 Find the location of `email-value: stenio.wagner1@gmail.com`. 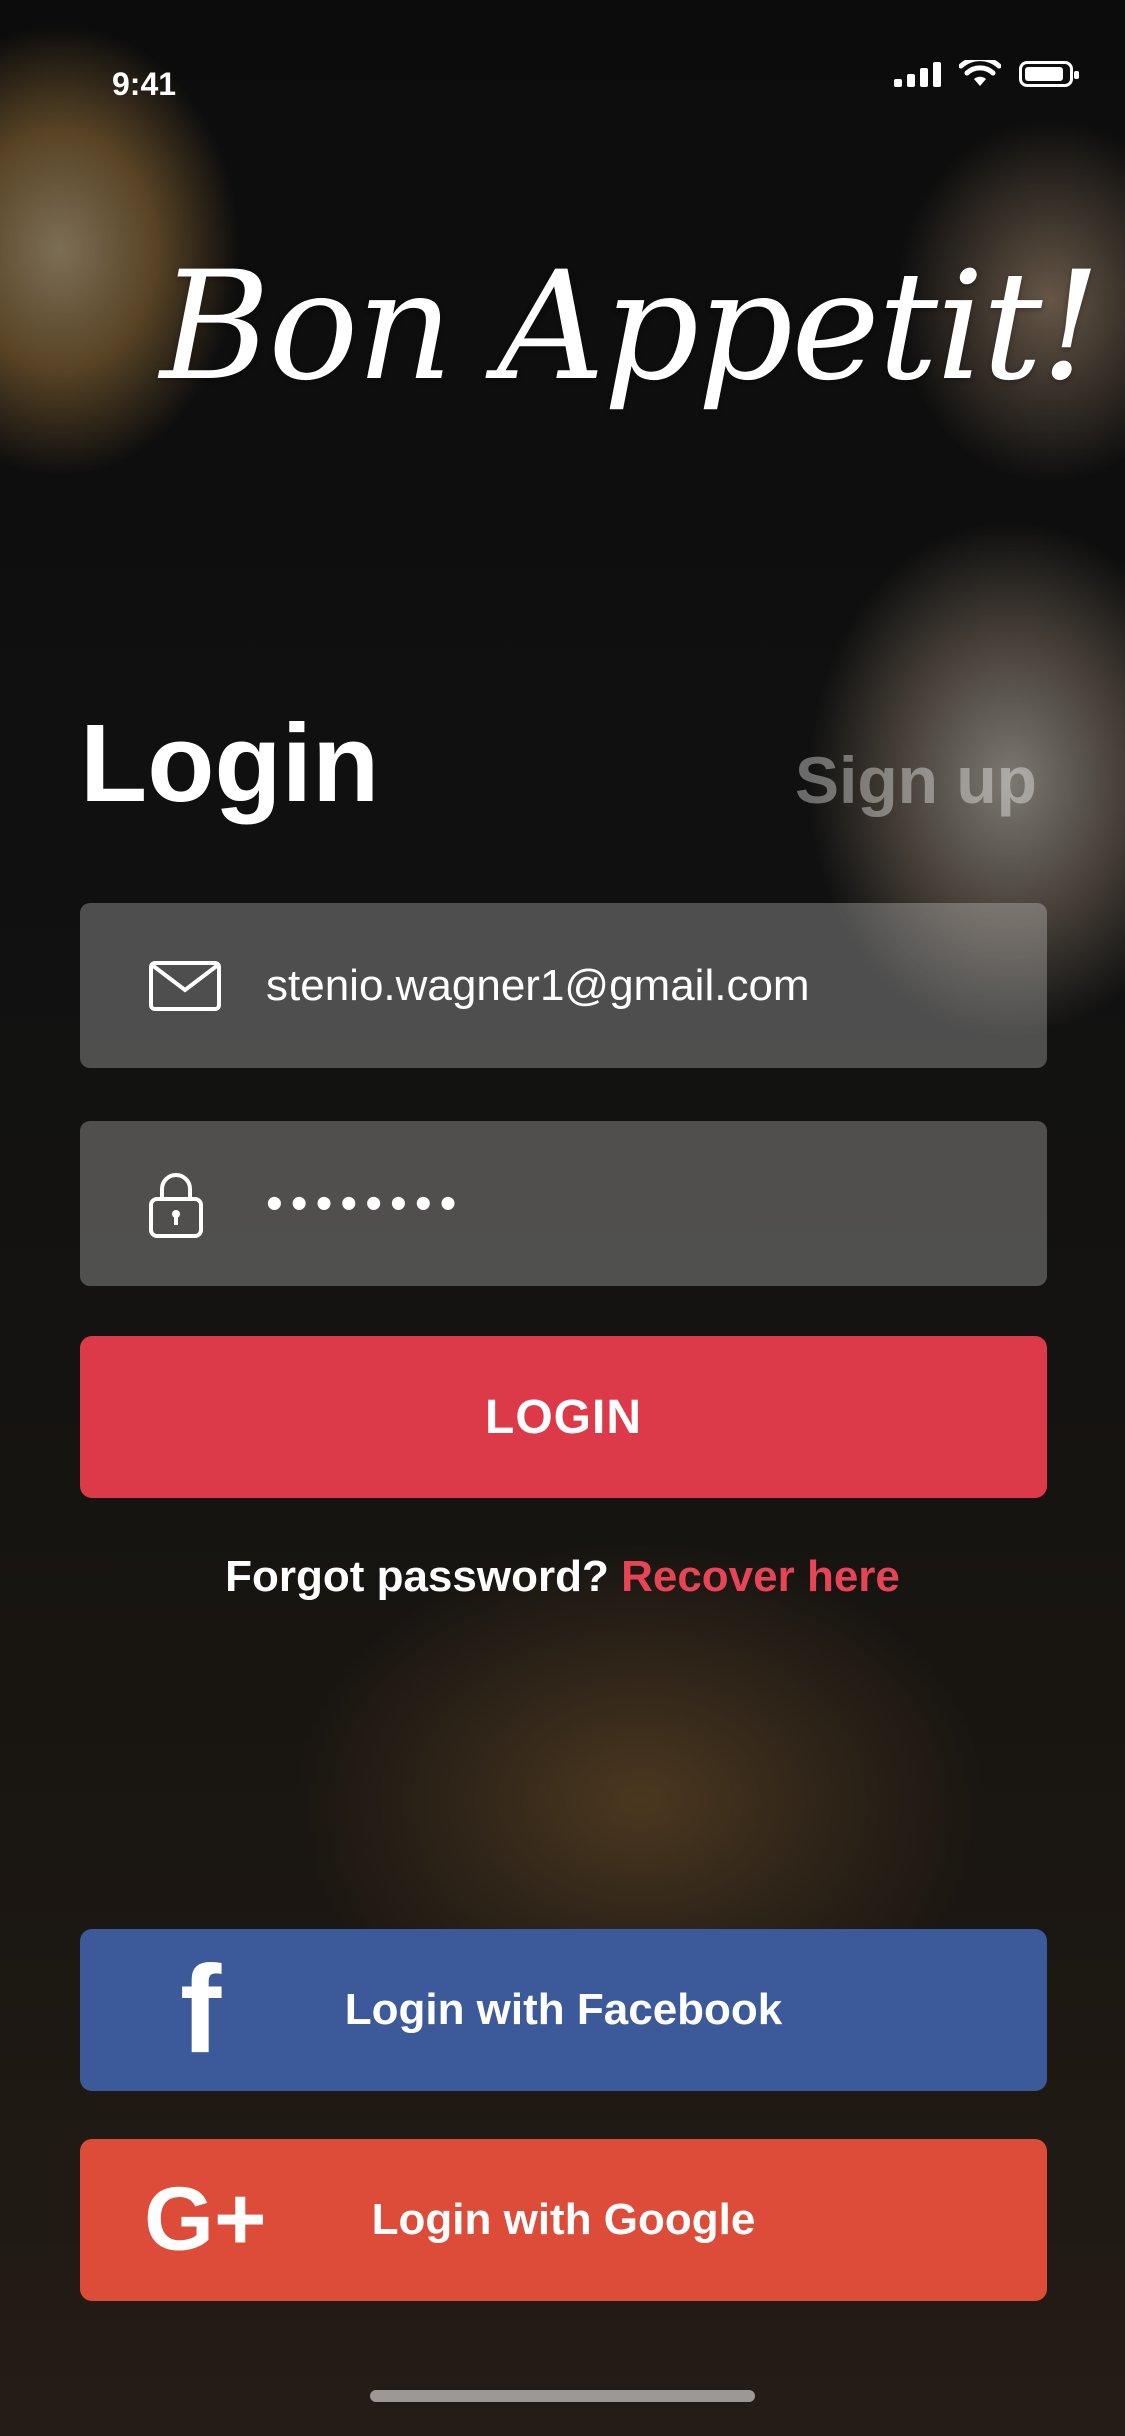

email-value: stenio.wagner1@gmail.com is located at coordinates (538, 985).